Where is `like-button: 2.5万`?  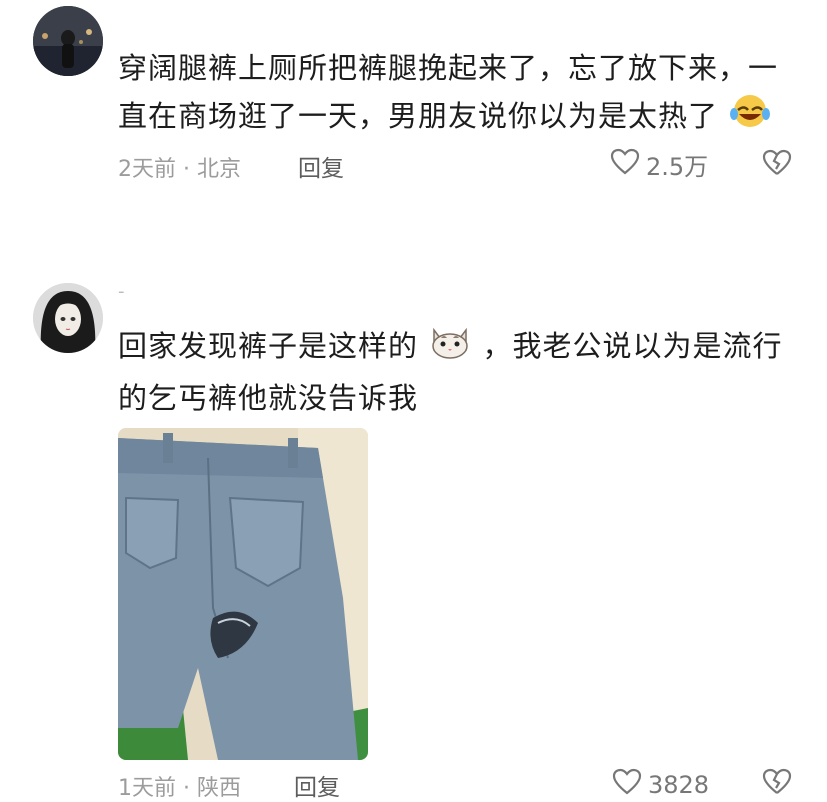 like-button: 2.5万 is located at coordinates (659, 164).